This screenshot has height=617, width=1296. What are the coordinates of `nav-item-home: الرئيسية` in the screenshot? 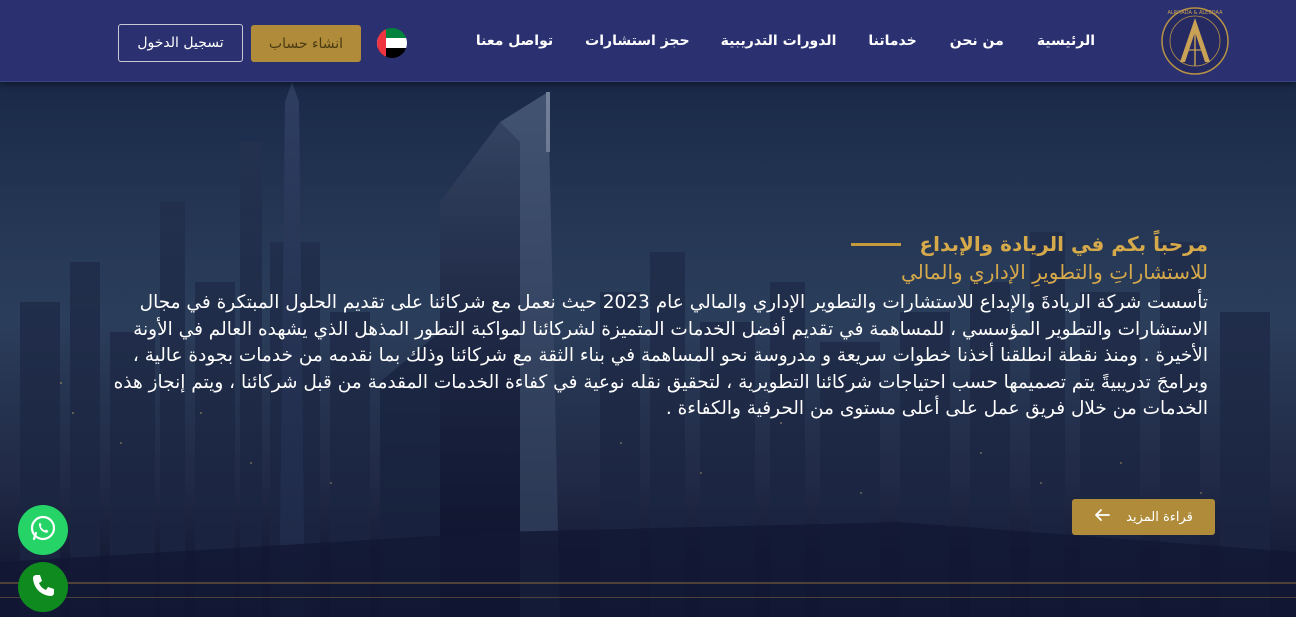 It's located at (1066, 41).